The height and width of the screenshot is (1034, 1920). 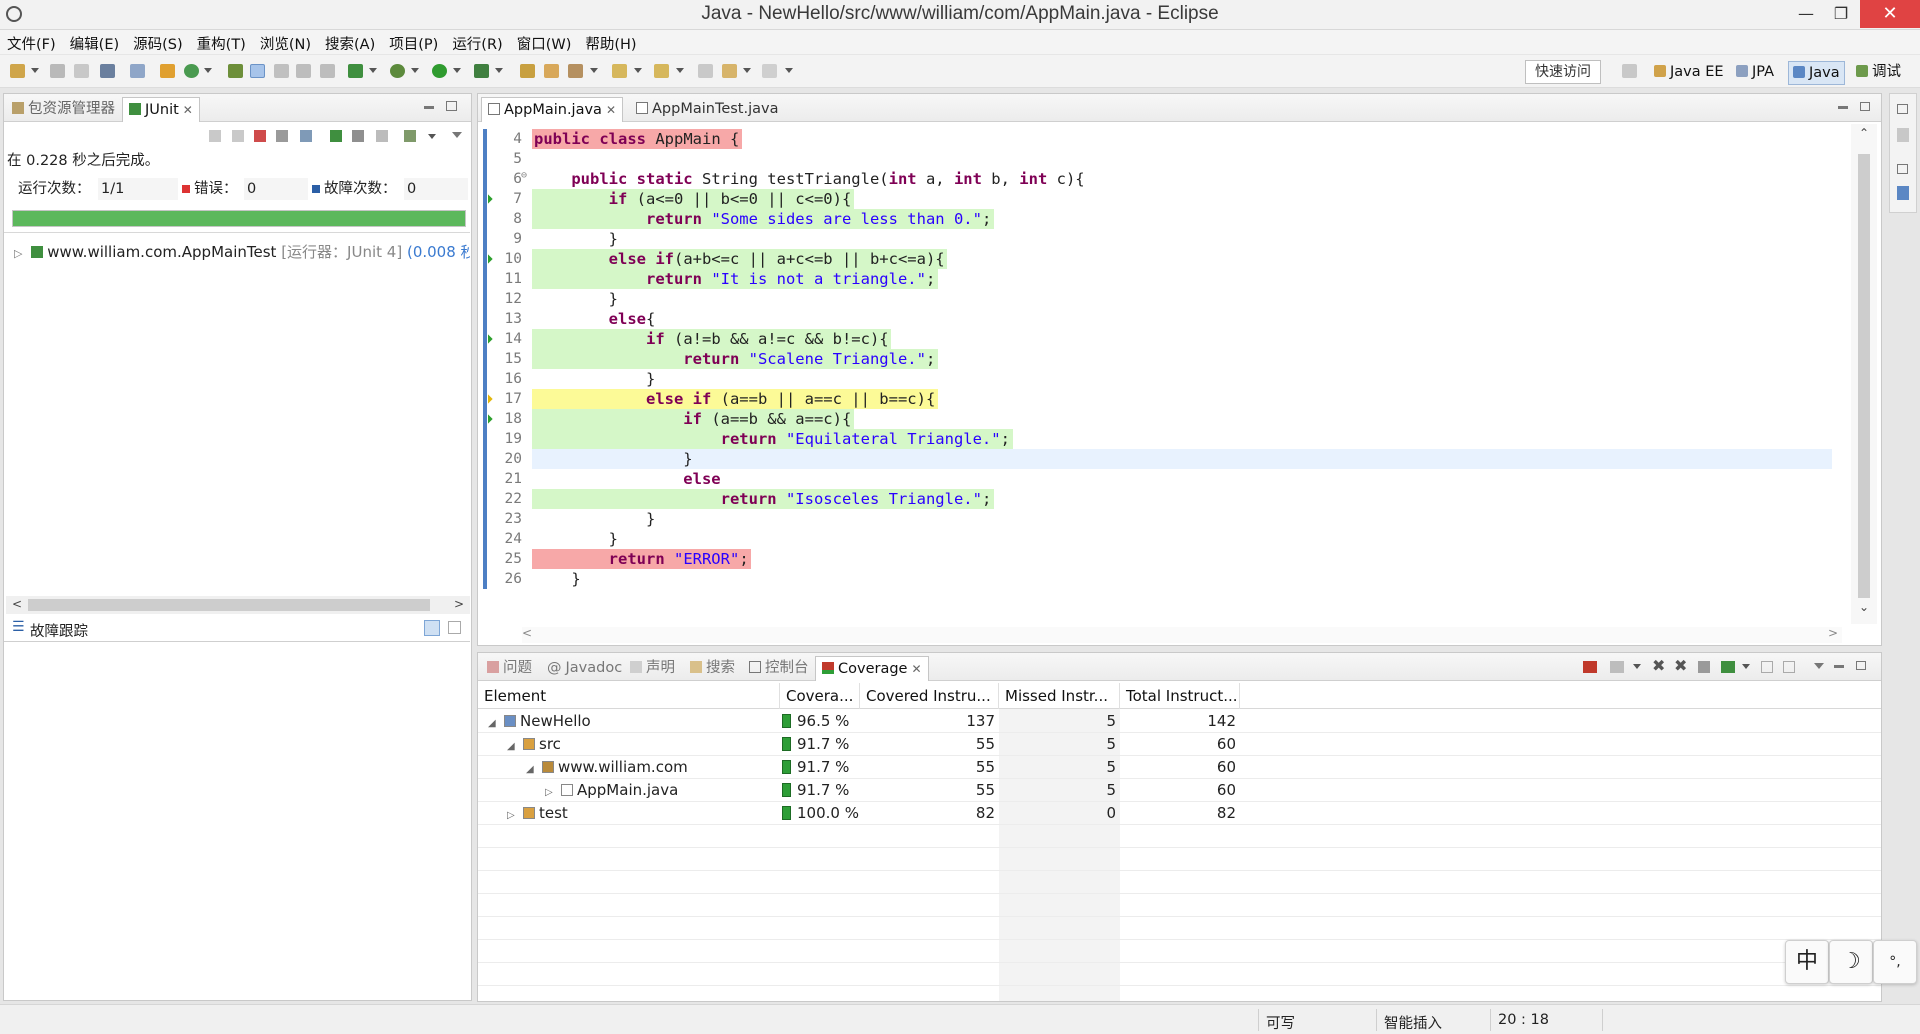 I want to click on quick-access-input: 快速访问, so click(x=1563, y=72).